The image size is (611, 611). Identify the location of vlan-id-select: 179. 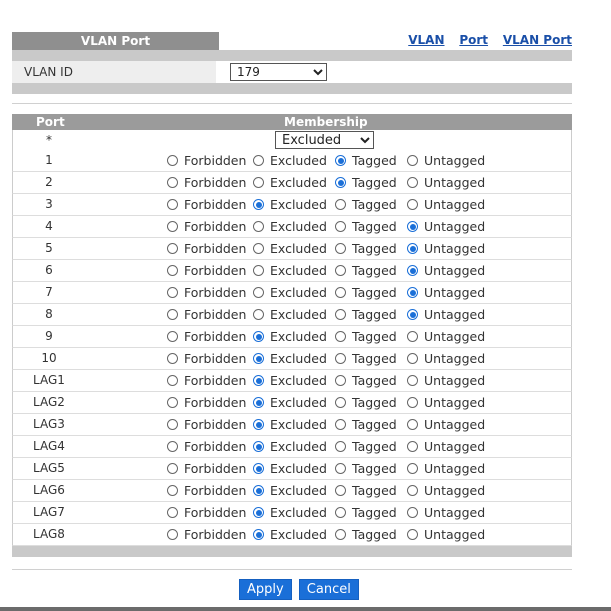
(278, 72).